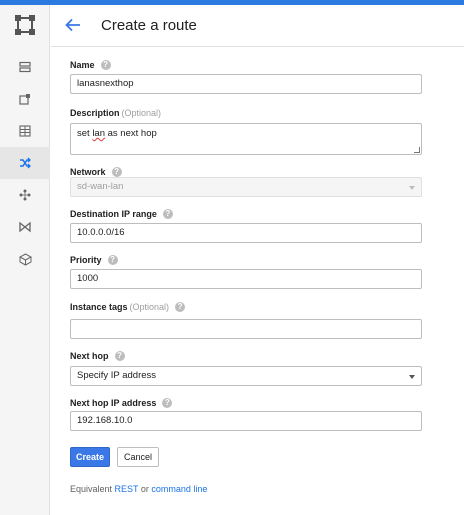 The height and width of the screenshot is (515, 464). Describe the element at coordinates (121, 403) in the screenshot. I see `next-hop-ip-label: Next hop IP address?` at that location.